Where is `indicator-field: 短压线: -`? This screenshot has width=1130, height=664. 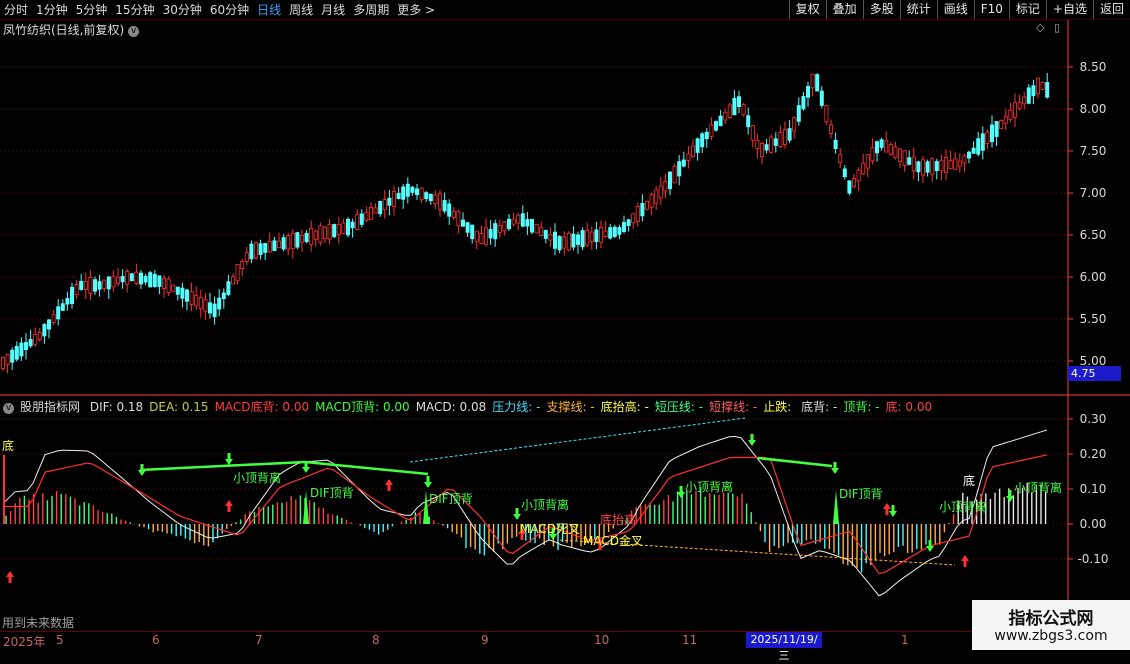 indicator-field: 短压线: - is located at coordinates (679, 407).